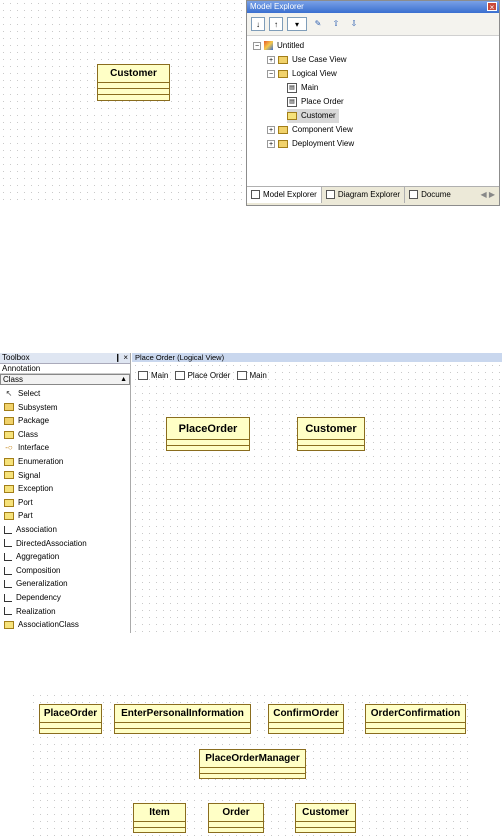 The height and width of the screenshot is (840, 502). Describe the element at coordinates (160, 375) in the screenshot. I see `breadcrumb-label: Main` at that location.